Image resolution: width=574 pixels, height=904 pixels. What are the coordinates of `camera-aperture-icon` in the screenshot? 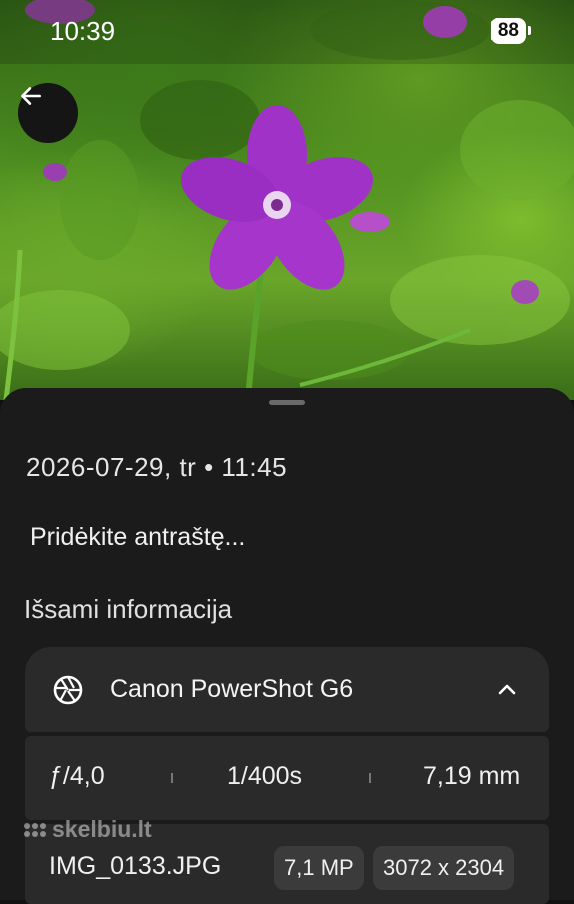 It's located at (68, 690).